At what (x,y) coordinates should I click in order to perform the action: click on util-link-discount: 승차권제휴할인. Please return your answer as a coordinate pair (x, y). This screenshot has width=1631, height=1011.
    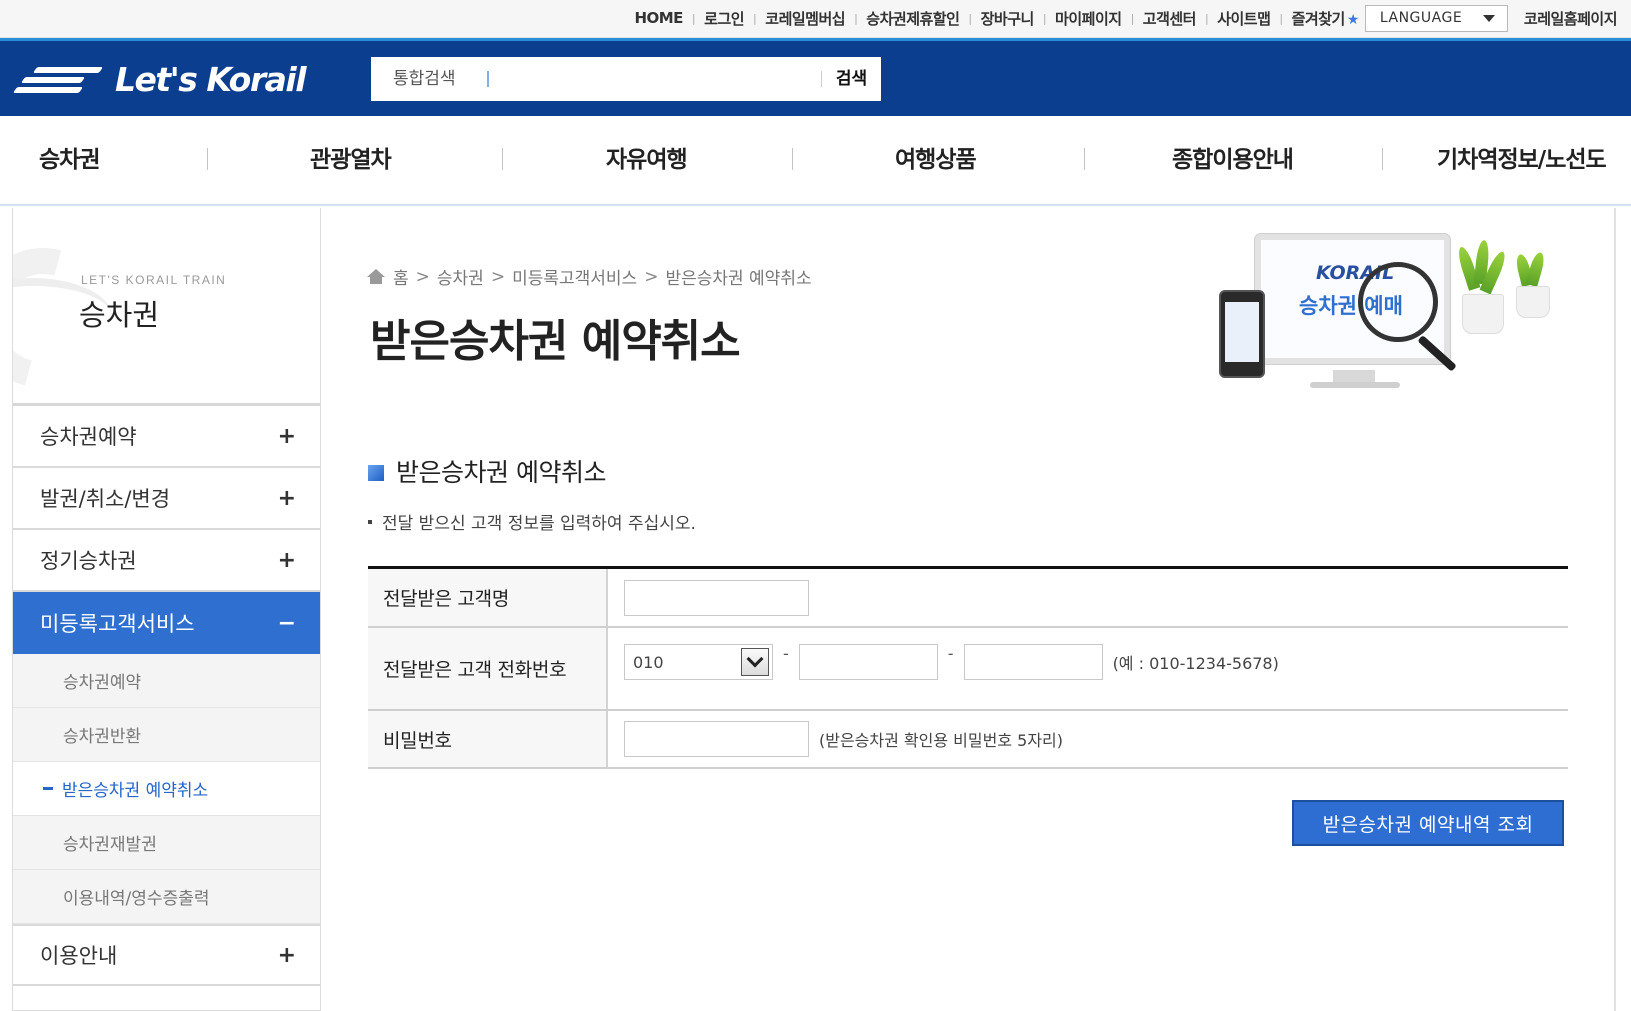
    Looking at the image, I should click on (913, 18).